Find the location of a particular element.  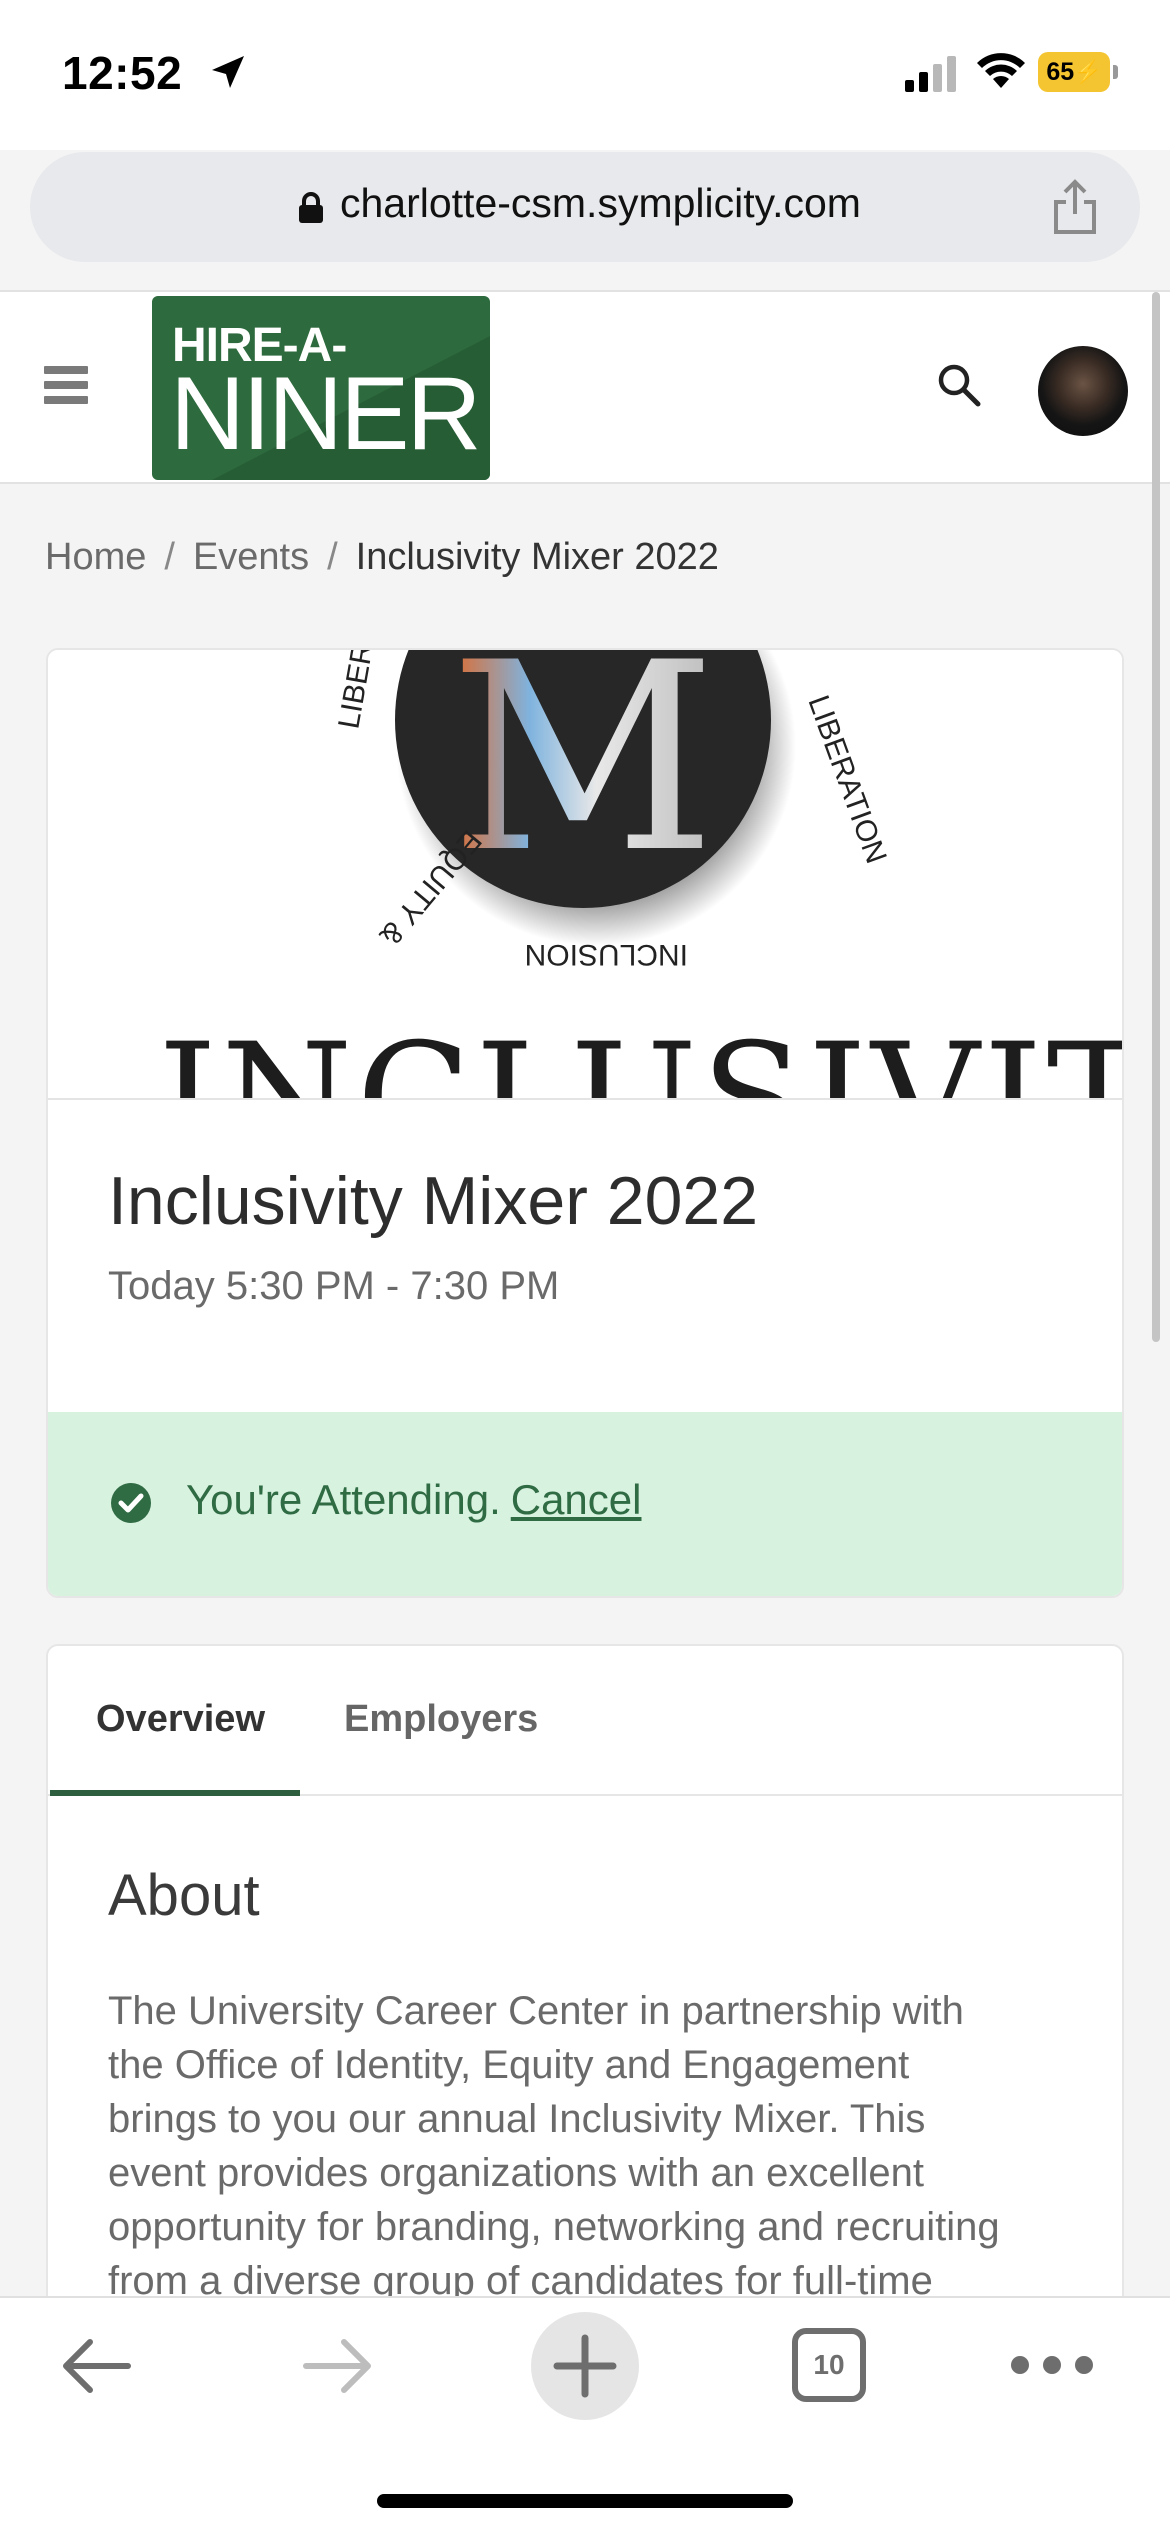

event-title: Inclusivity Mixer 2022 is located at coordinates (433, 1201).